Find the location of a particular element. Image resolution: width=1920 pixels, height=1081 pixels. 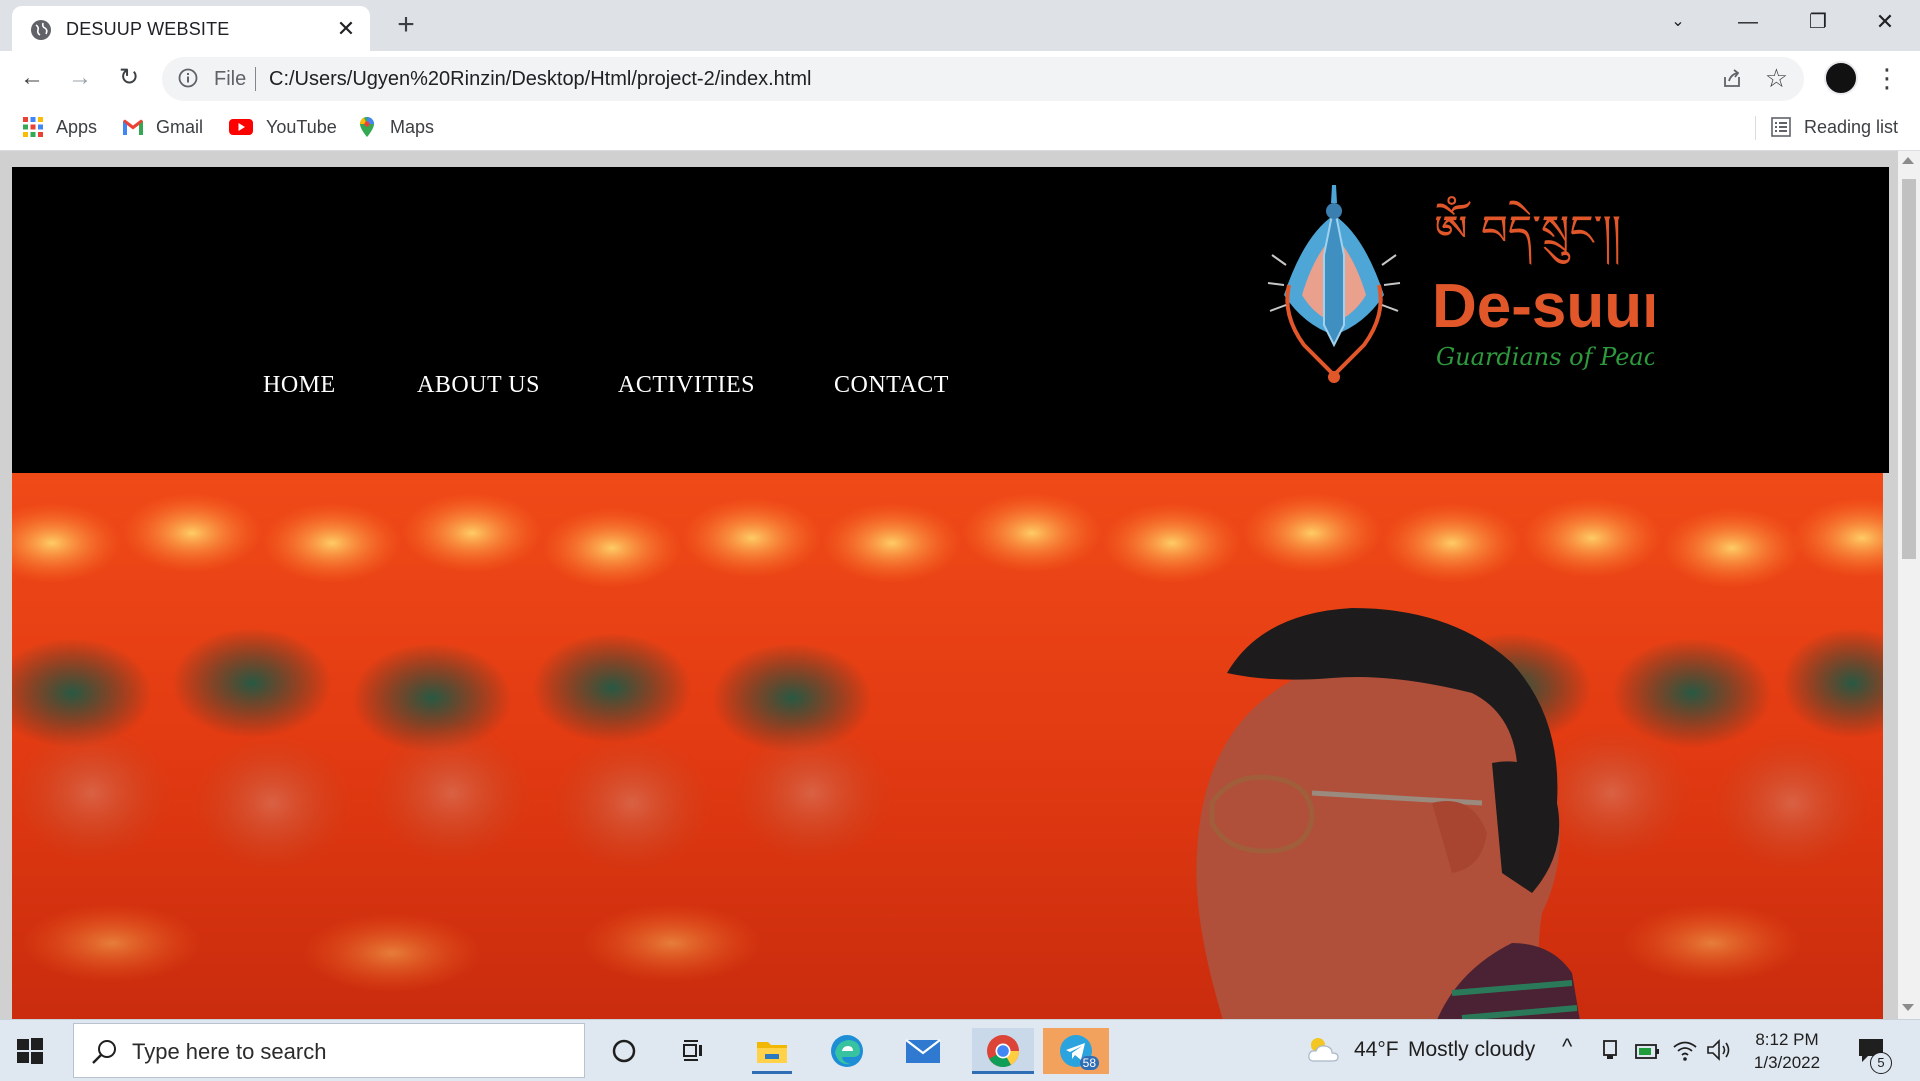

avatar is located at coordinates (1841, 78).